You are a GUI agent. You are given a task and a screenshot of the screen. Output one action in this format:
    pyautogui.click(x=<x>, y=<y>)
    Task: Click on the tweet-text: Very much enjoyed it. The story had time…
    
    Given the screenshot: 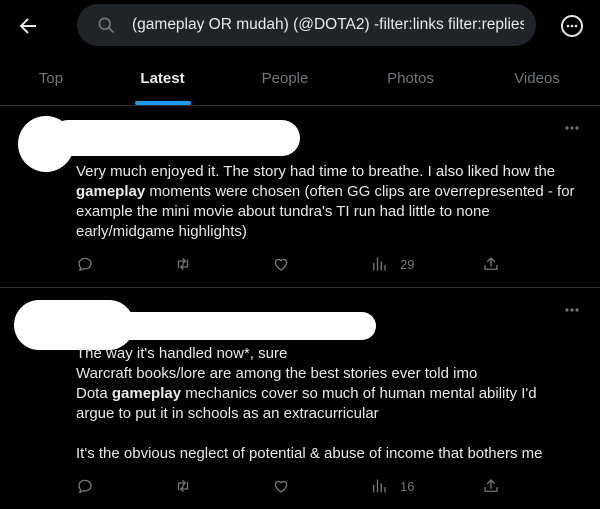 What is the action you would take?
    pyautogui.click(x=326, y=202)
    